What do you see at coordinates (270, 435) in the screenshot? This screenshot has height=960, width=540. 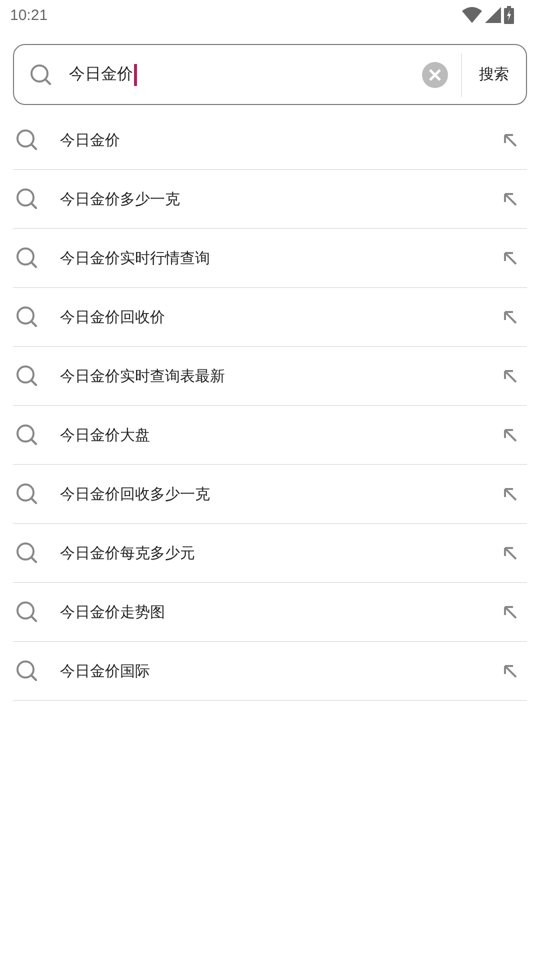 I see `suggestion-item: 今日金价大盘` at bounding box center [270, 435].